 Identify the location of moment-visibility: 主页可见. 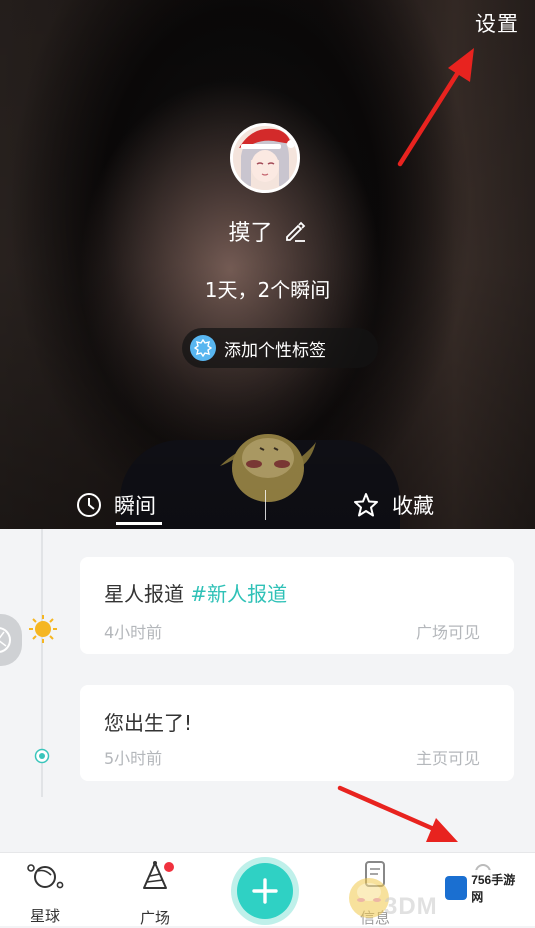
(447, 758).